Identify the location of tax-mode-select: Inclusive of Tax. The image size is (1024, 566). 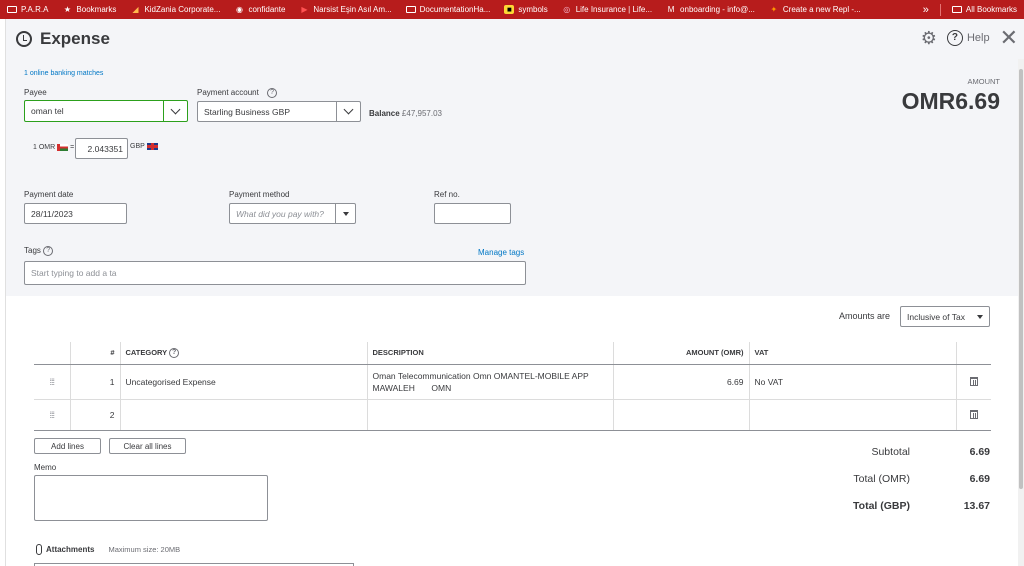
(945, 316).